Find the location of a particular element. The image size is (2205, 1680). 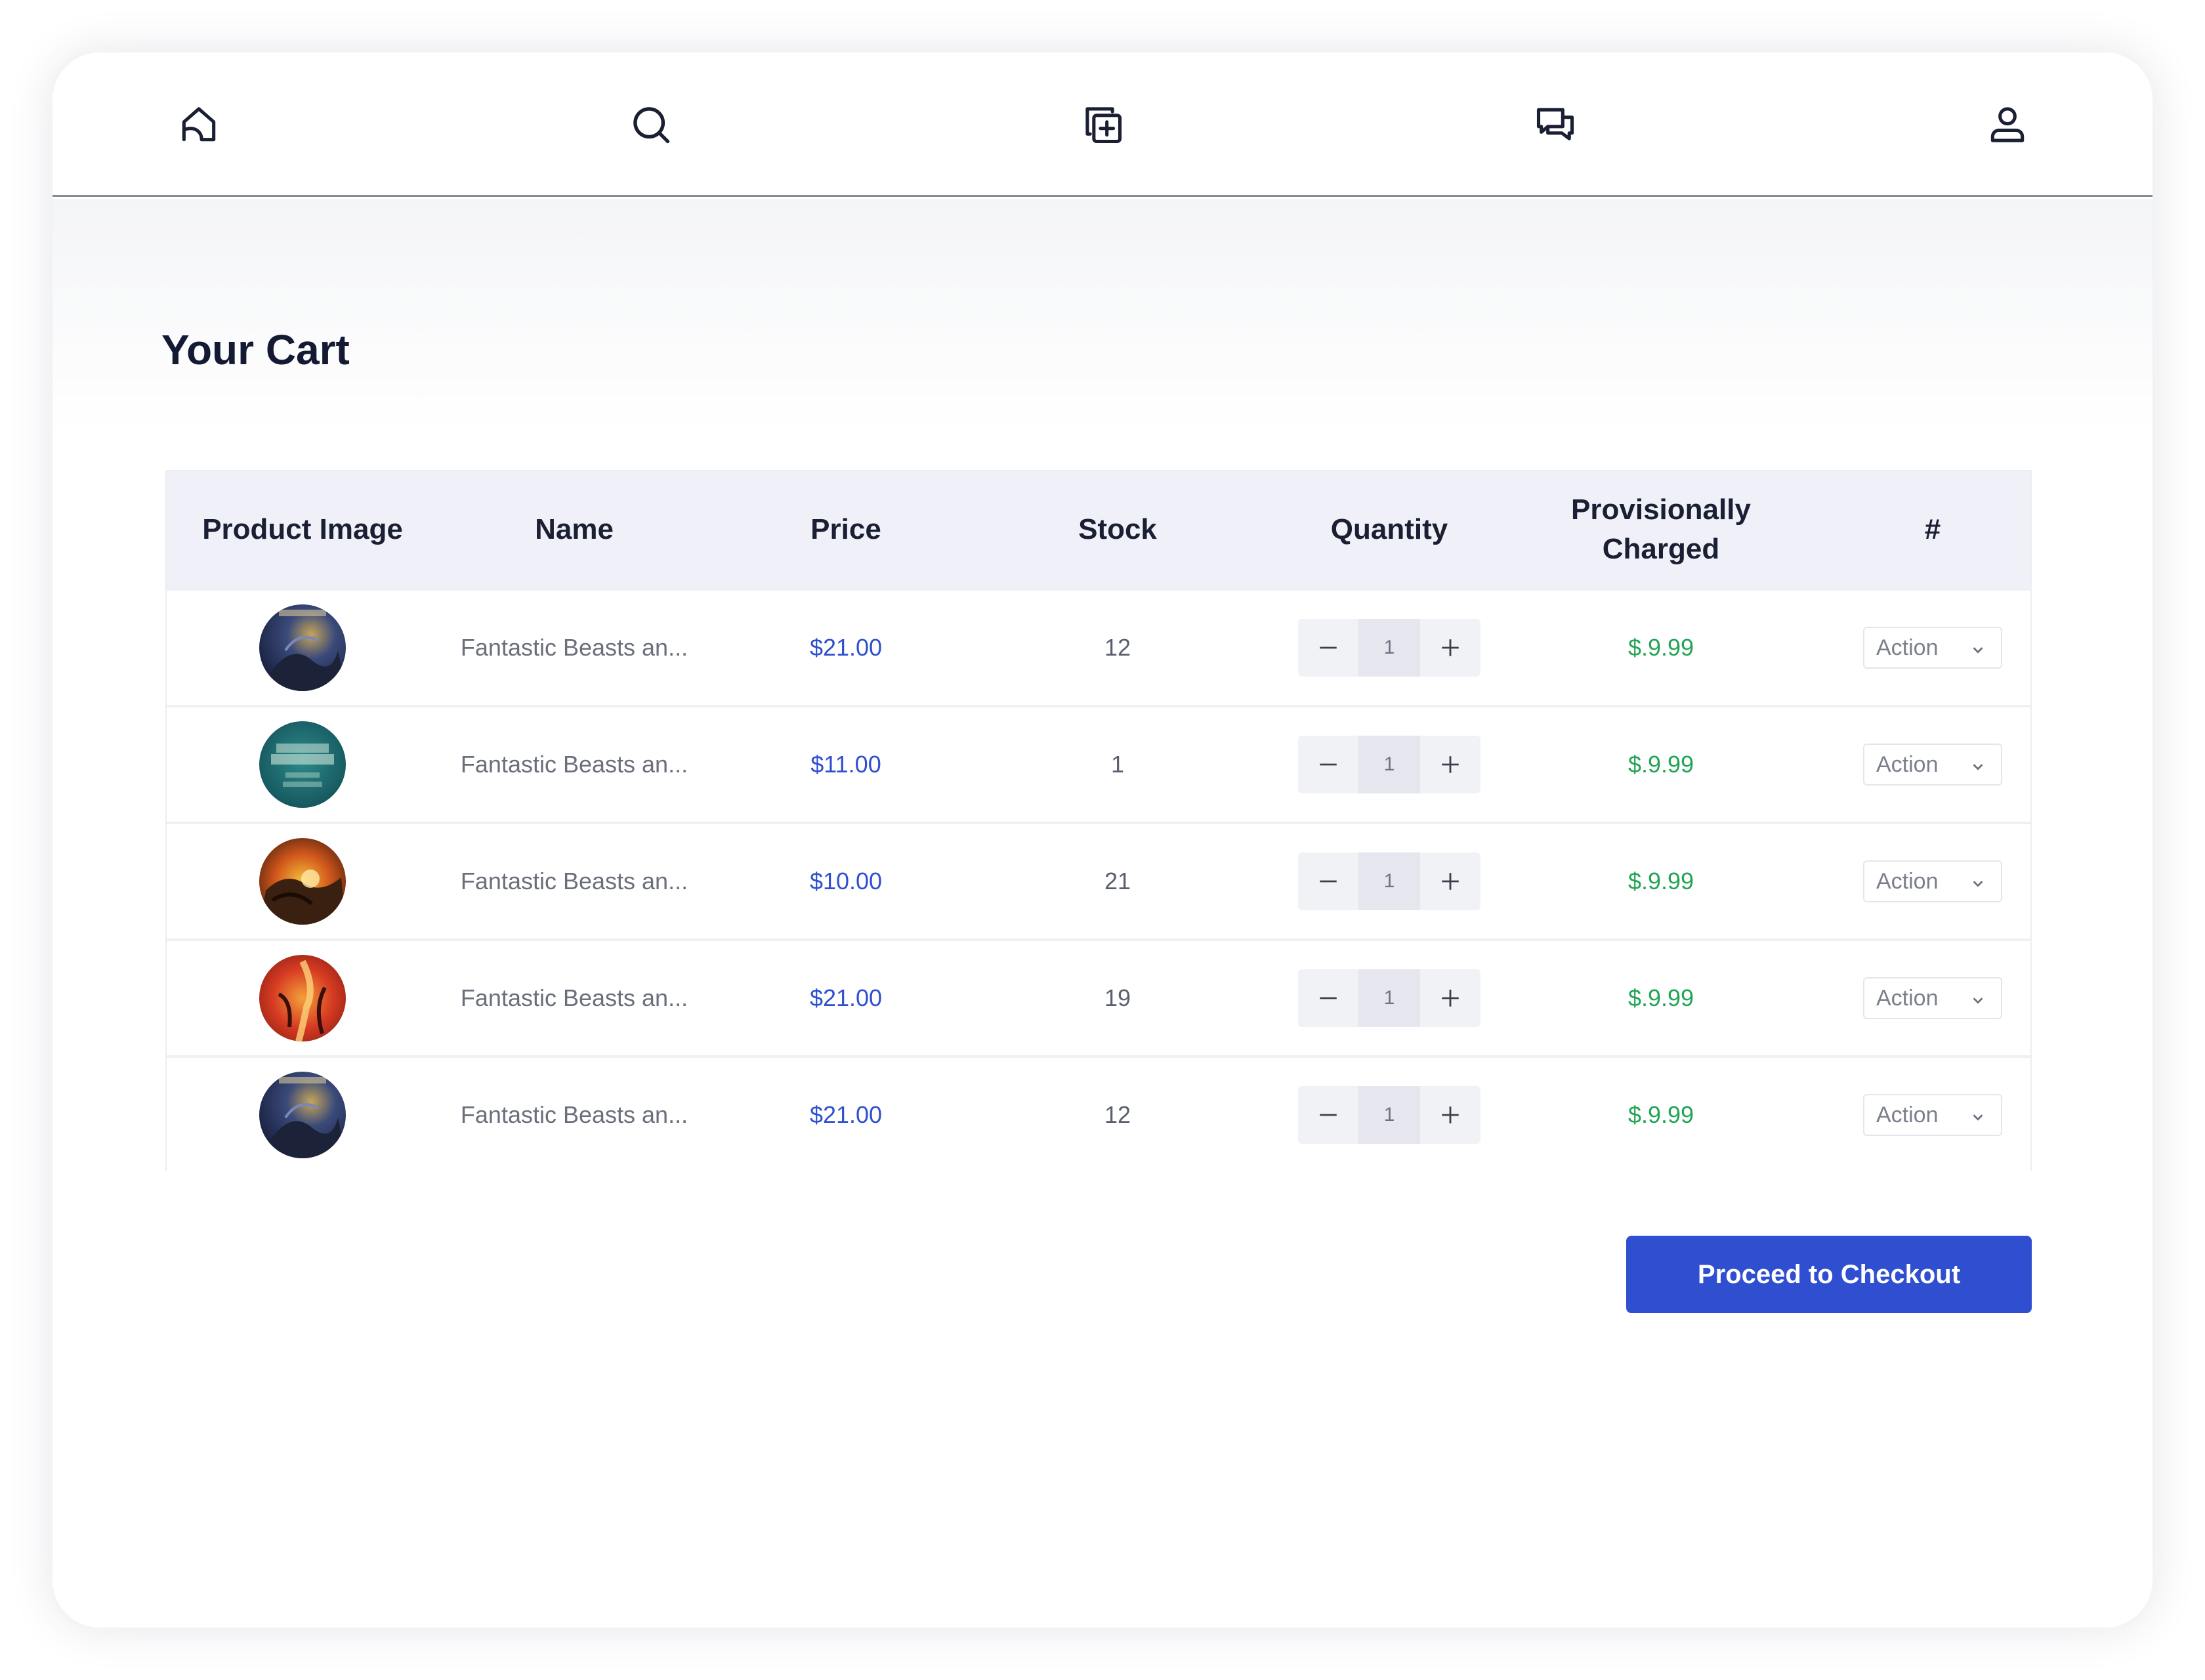

nav-search is located at coordinates (651, 125).